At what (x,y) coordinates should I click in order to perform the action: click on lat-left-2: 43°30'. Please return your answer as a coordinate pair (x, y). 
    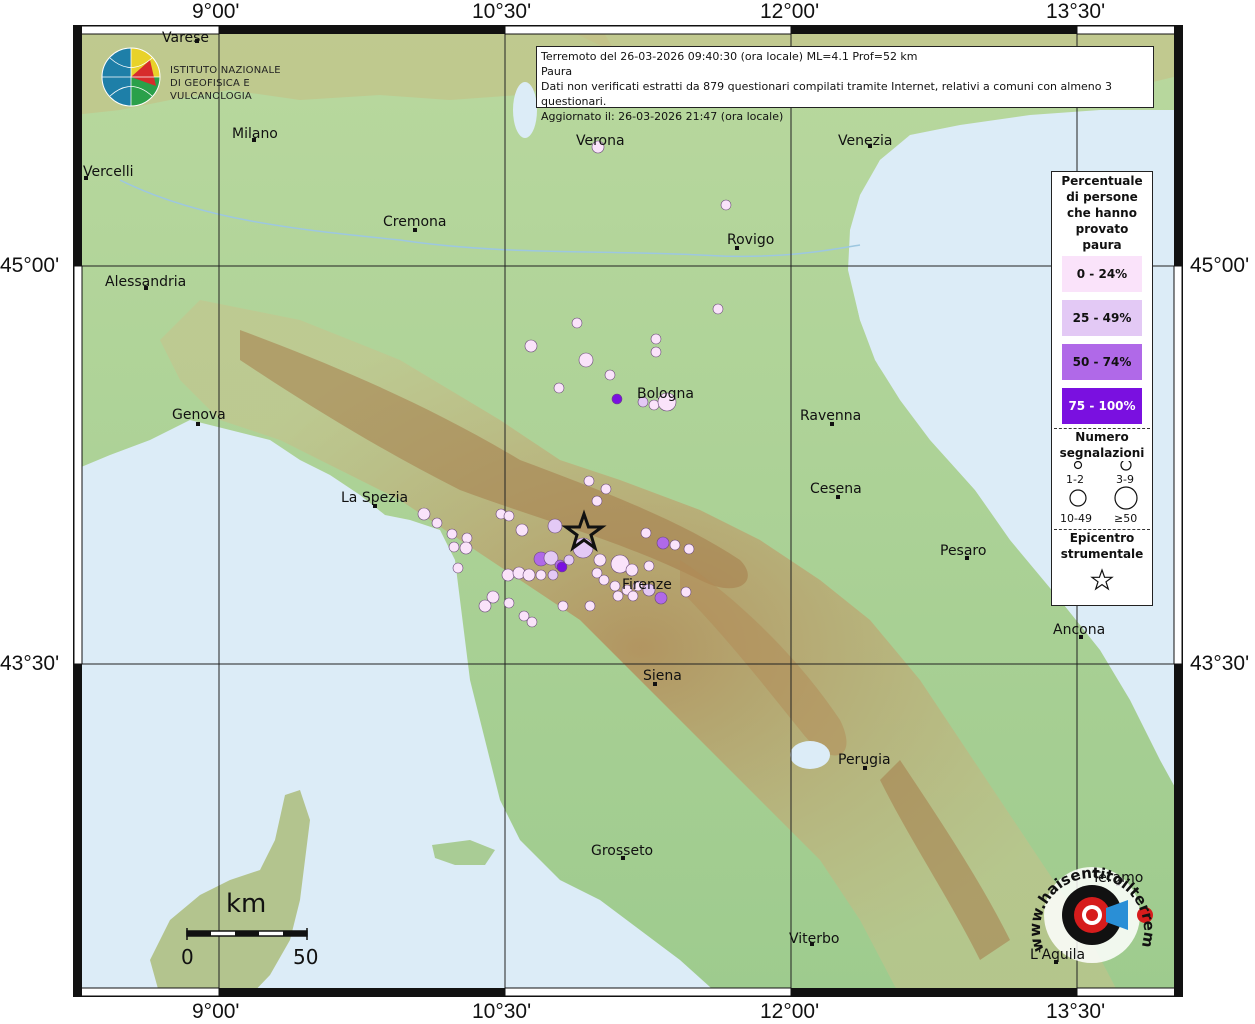
    Looking at the image, I should click on (30, 663).